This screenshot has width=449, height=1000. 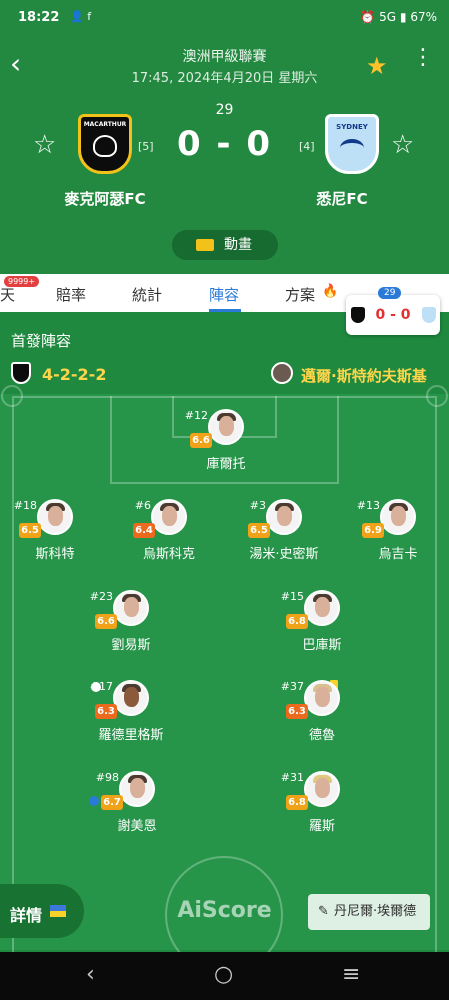 I want to click on animation-button: 動畫, so click(x=225, y=245).